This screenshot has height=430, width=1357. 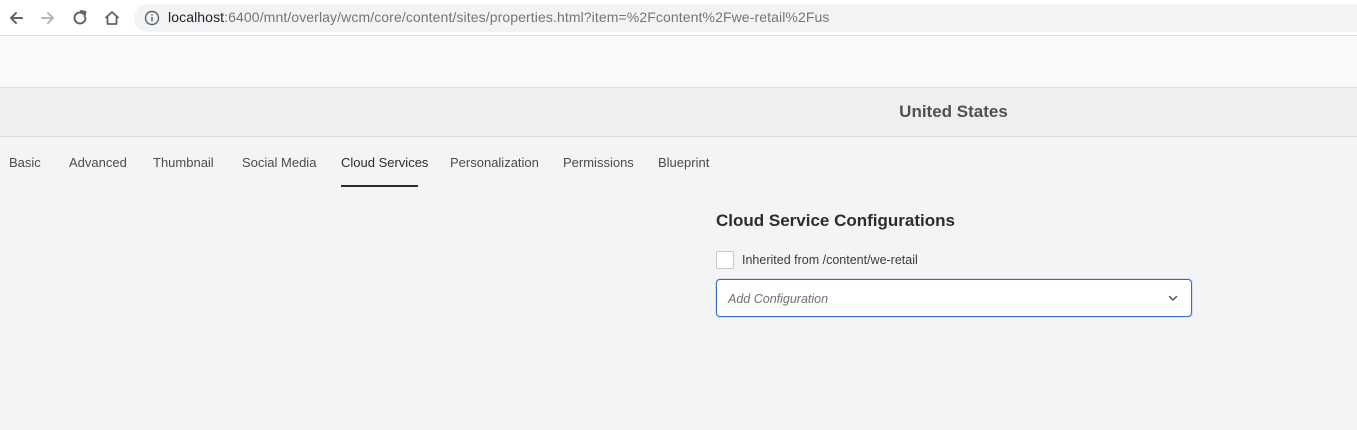 I want to click on active-tab-indicator, so click(x=379, y=186).